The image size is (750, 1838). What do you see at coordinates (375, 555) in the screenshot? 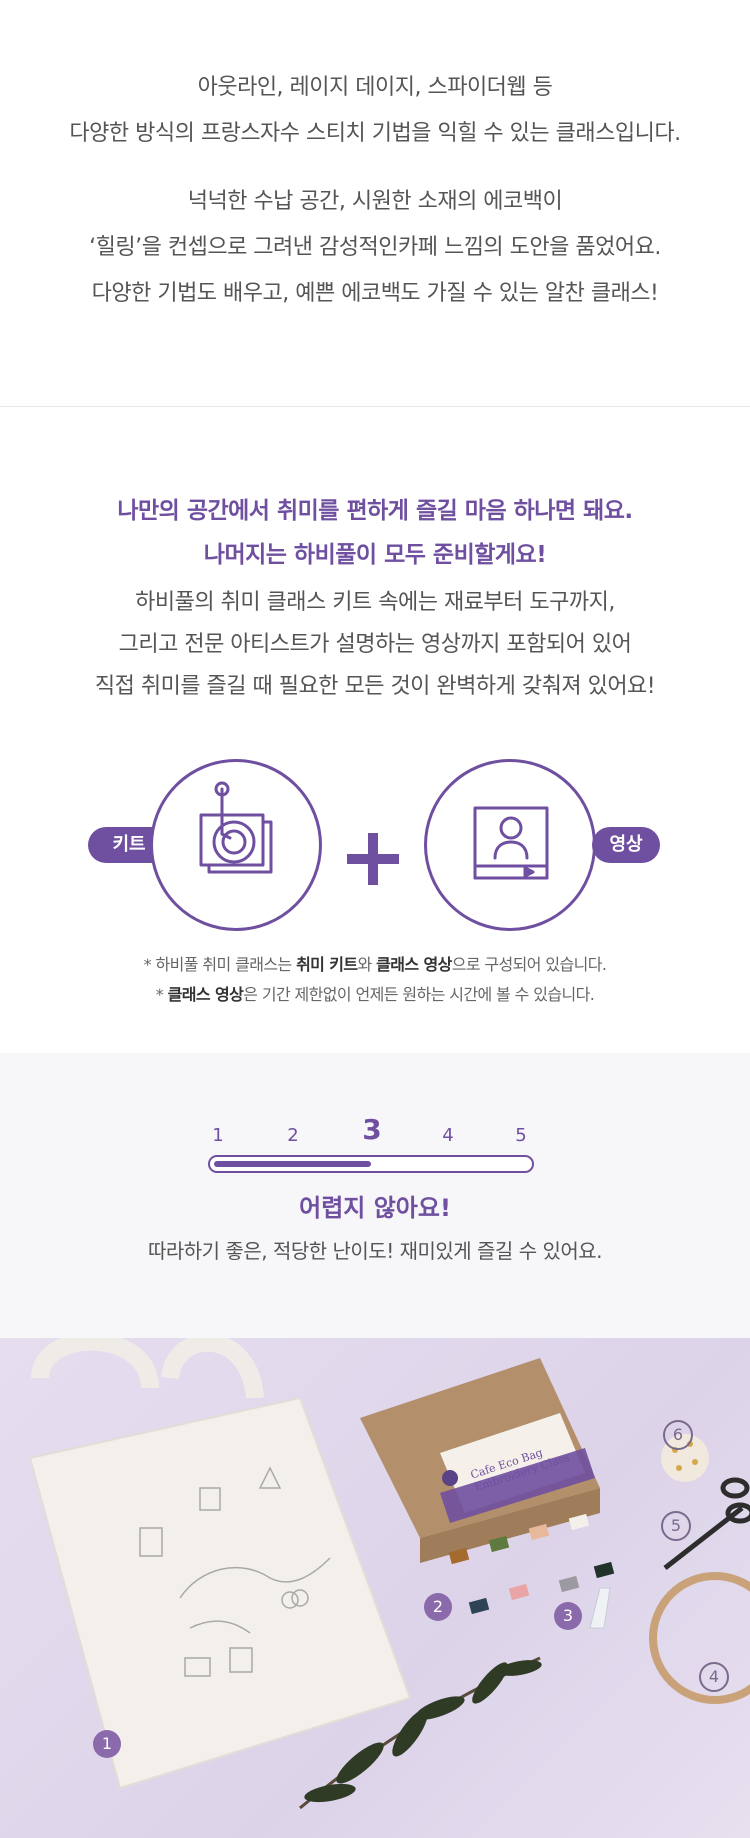
I see `prepare-headline-2: 나머지는 하비풀이 모두 준비할게요!` at bounding box center [375, 555].